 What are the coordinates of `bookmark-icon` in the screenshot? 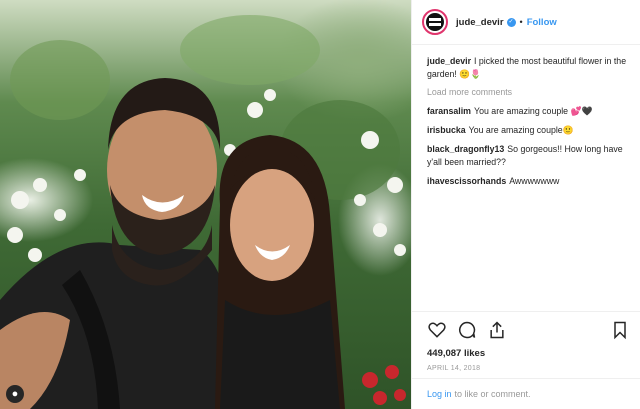 It's located at (620, 330).